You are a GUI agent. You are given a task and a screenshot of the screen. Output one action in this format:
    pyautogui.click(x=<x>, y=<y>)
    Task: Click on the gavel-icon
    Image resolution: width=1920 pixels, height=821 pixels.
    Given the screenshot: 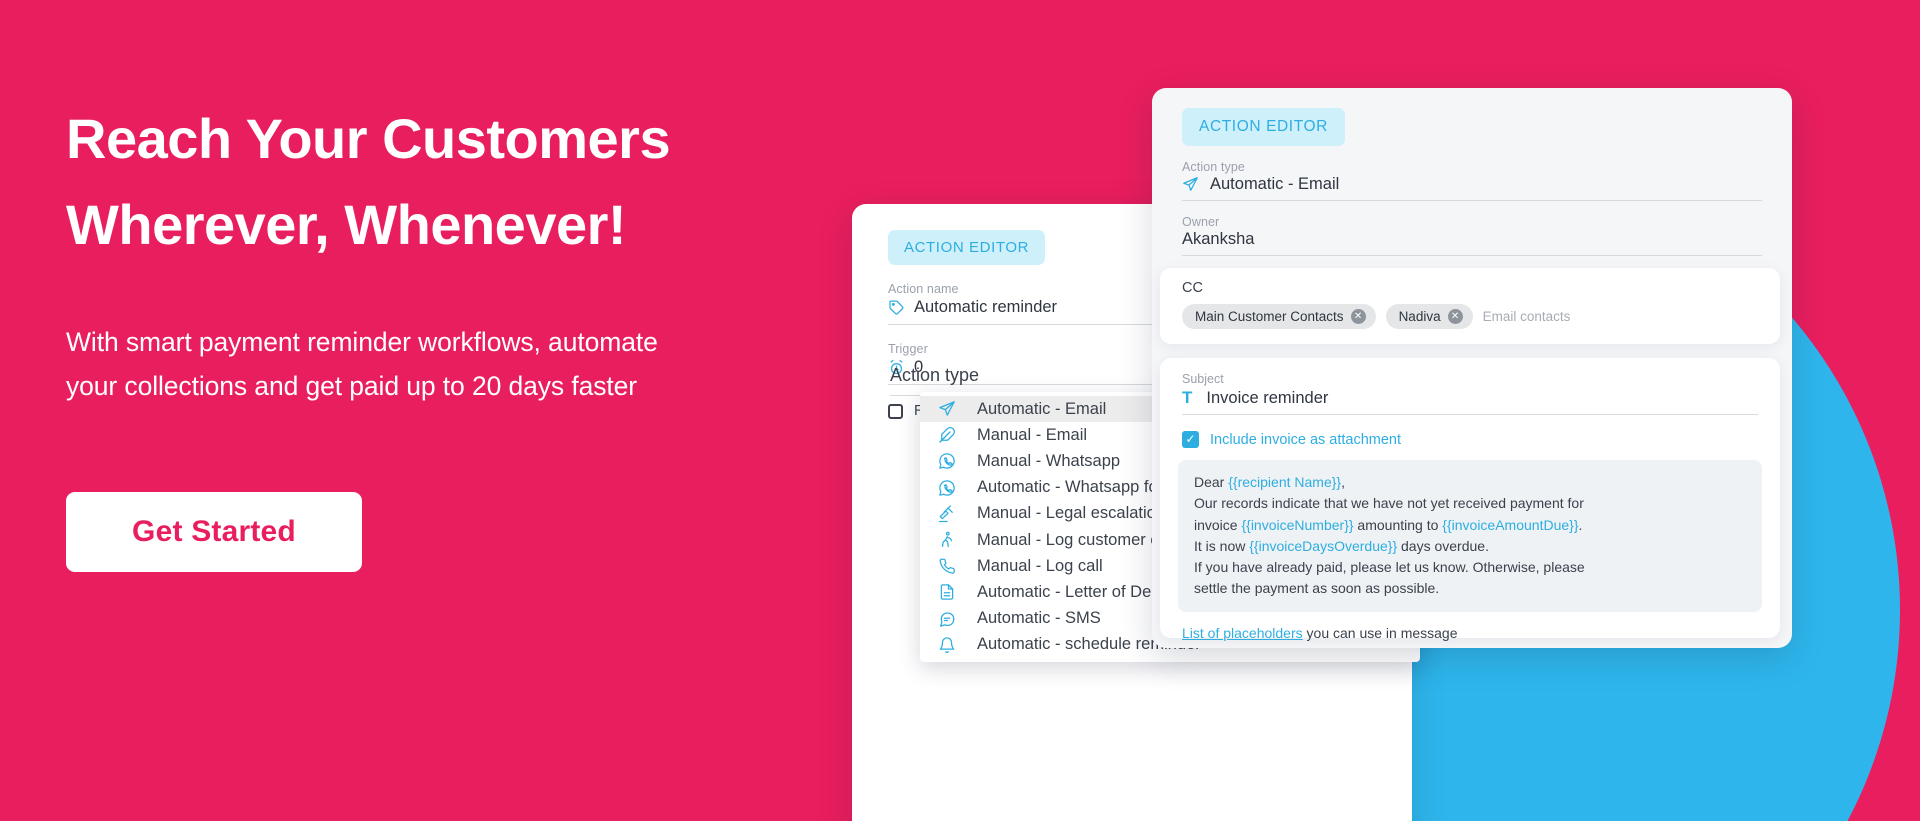 What is the action you would take?
    pyautogui.click(x=948, y=514)
    